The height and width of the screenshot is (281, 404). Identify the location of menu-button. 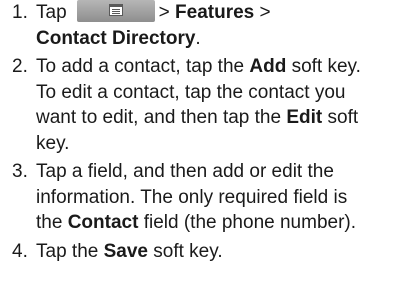
(115, 11).